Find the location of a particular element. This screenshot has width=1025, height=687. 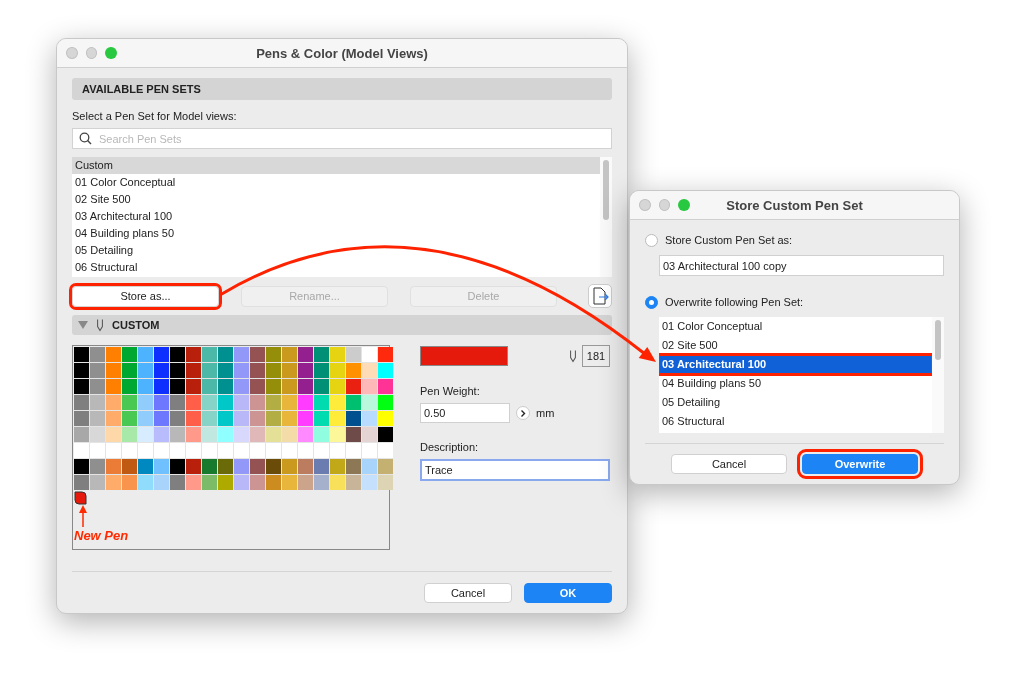

description-label: Description: is located at coordinates (450, 447).